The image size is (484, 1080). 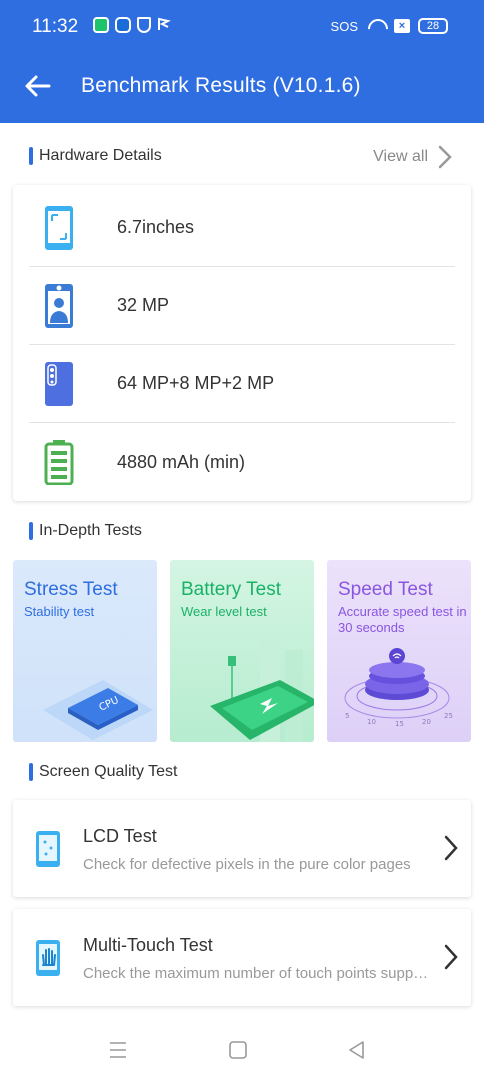 I want to click on front-camera-icon, so click(x=59, y=306).